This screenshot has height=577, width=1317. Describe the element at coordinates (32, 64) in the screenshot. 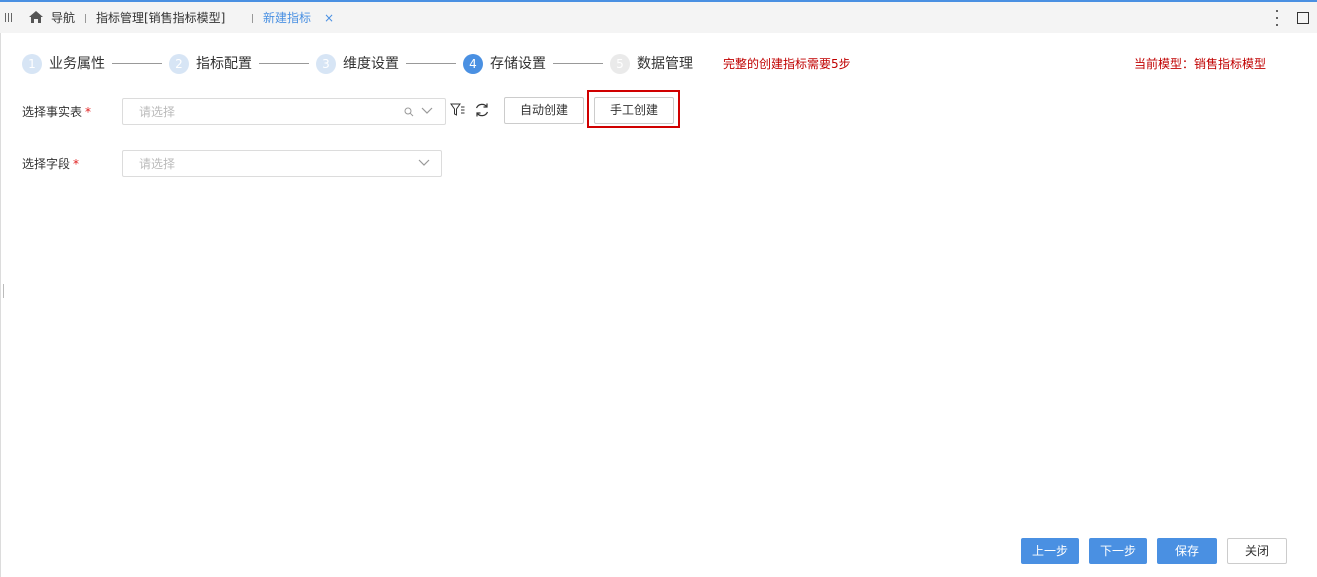

I see `step-1-badge: 1` at that location.